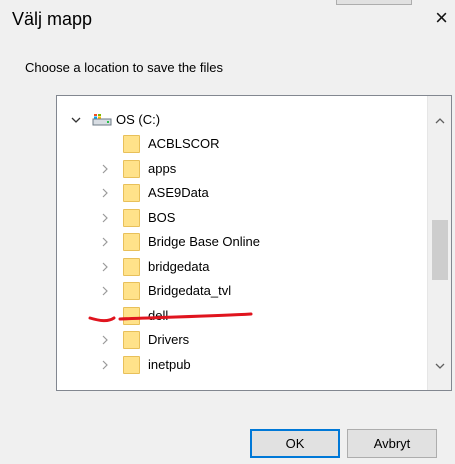 The width and height of the screenshot is (455, 464). What do you see at coordinates (440, 250) in the screenshot?
I see `scrollbar-thumb` at bounding box center [440, 250].